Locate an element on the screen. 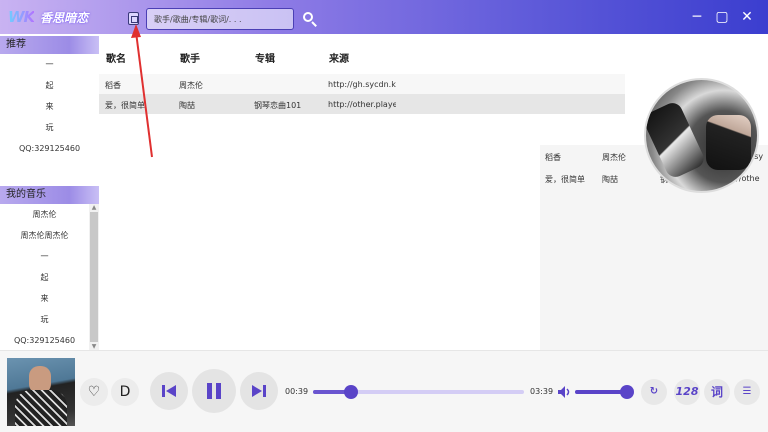 The image size is (768, 432). like-button: ♡ is located at coordinates (94, 392).